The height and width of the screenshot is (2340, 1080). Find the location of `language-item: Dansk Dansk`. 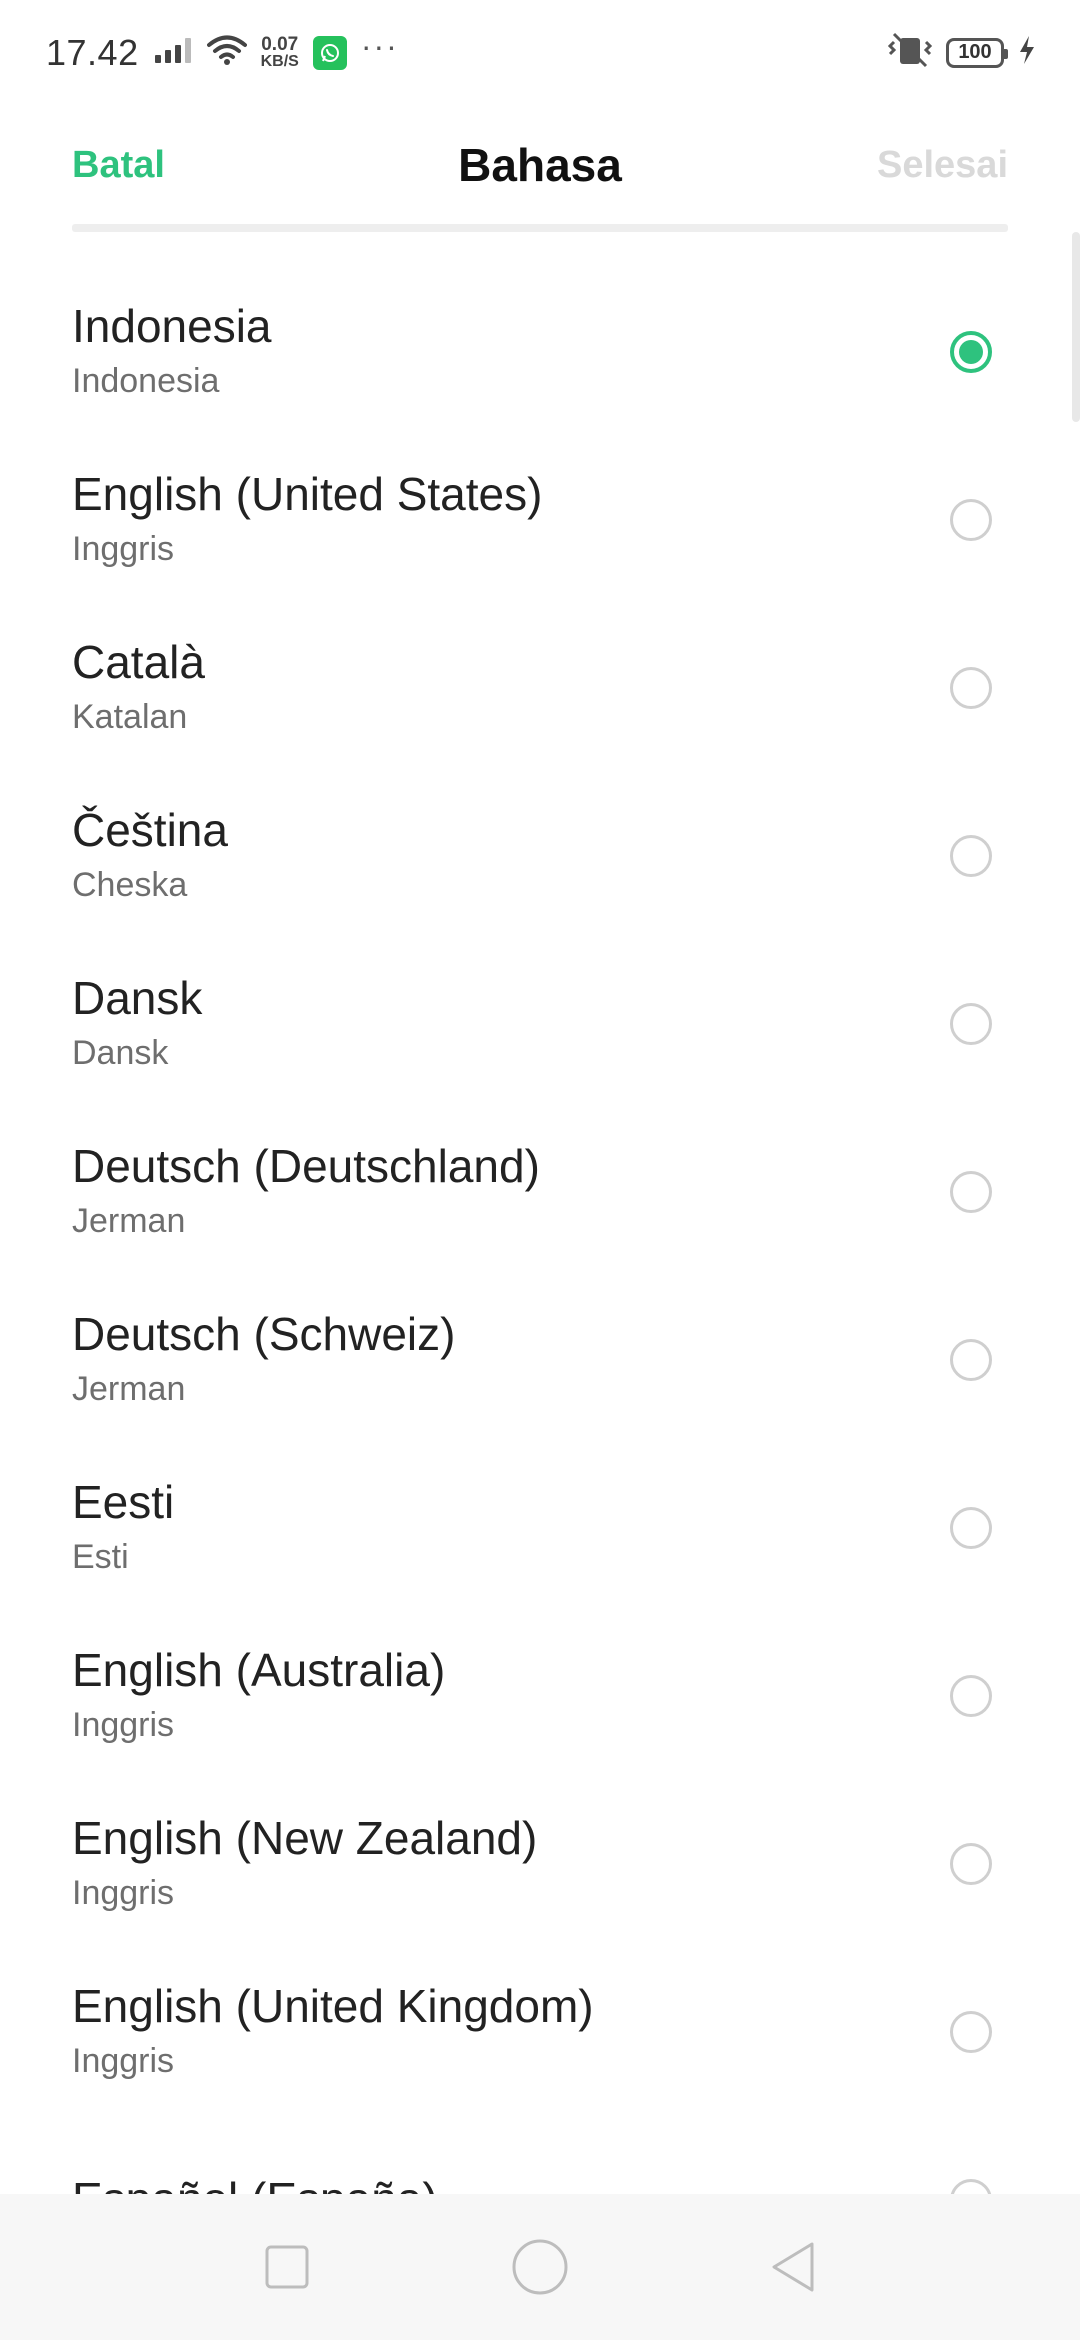

language-item: Dansk Dansk is located at coordinates (540, 1024).